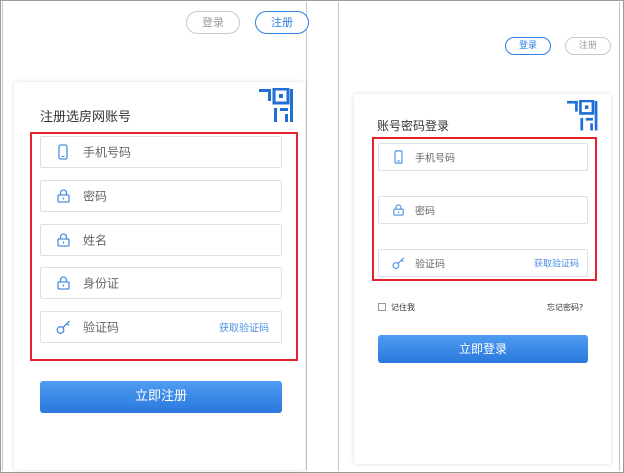  Describe the element at coordinates (161, 283) in the screenshot. I see `register-id-card-field: 身份证` at that location.